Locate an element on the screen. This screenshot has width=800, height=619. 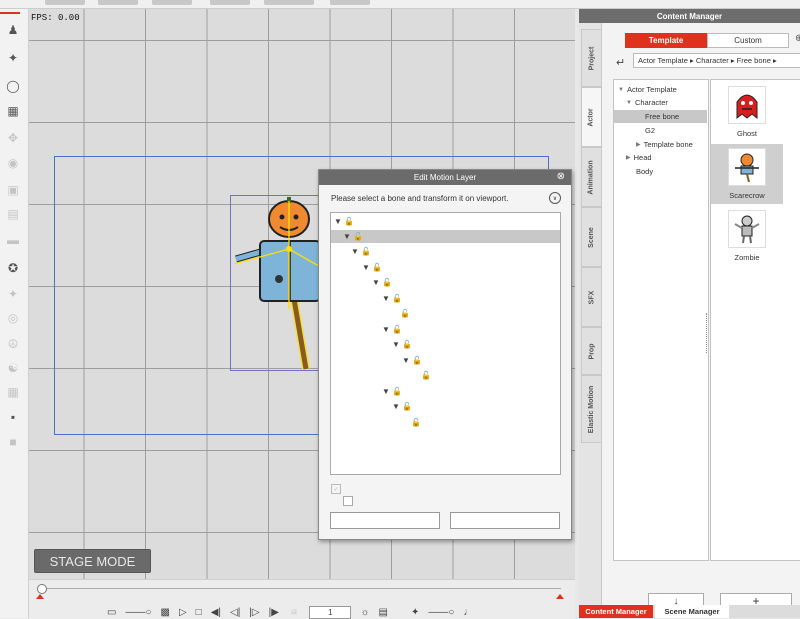
range-end-marker is located at coordinates (560, 596).